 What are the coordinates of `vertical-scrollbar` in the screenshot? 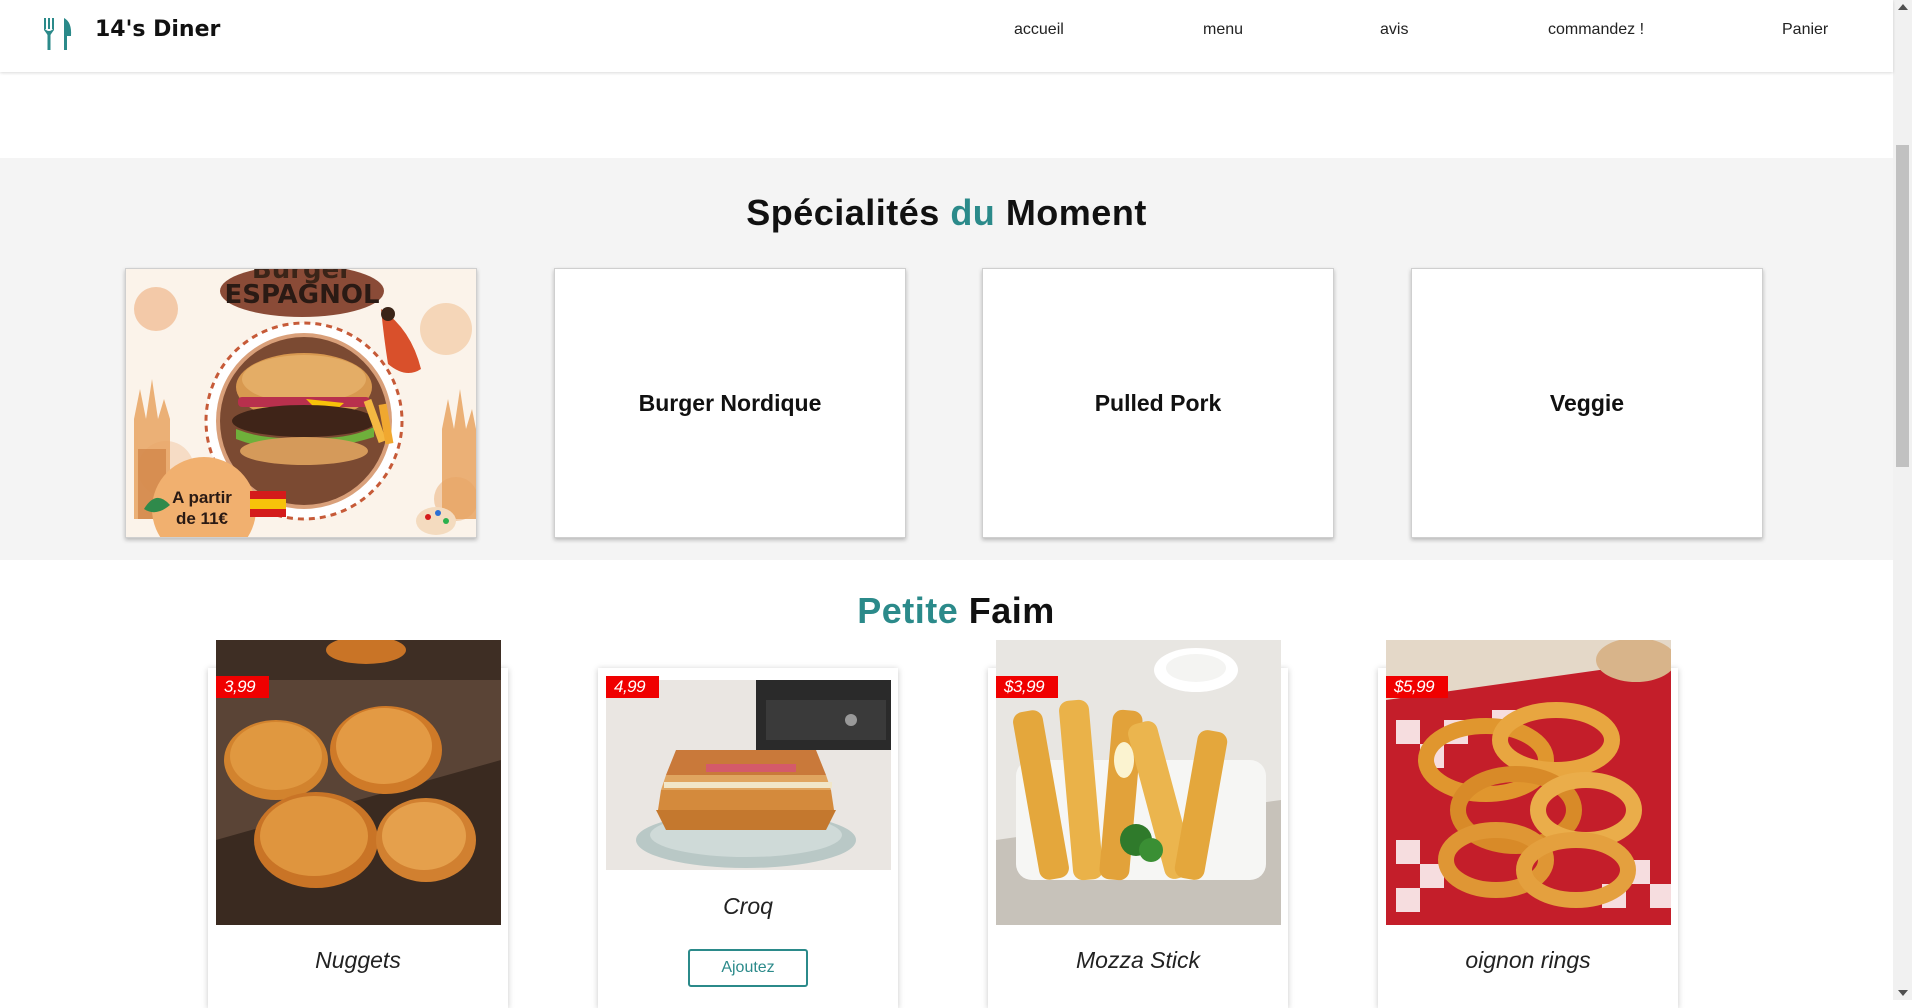 It's located at (1902, 500).